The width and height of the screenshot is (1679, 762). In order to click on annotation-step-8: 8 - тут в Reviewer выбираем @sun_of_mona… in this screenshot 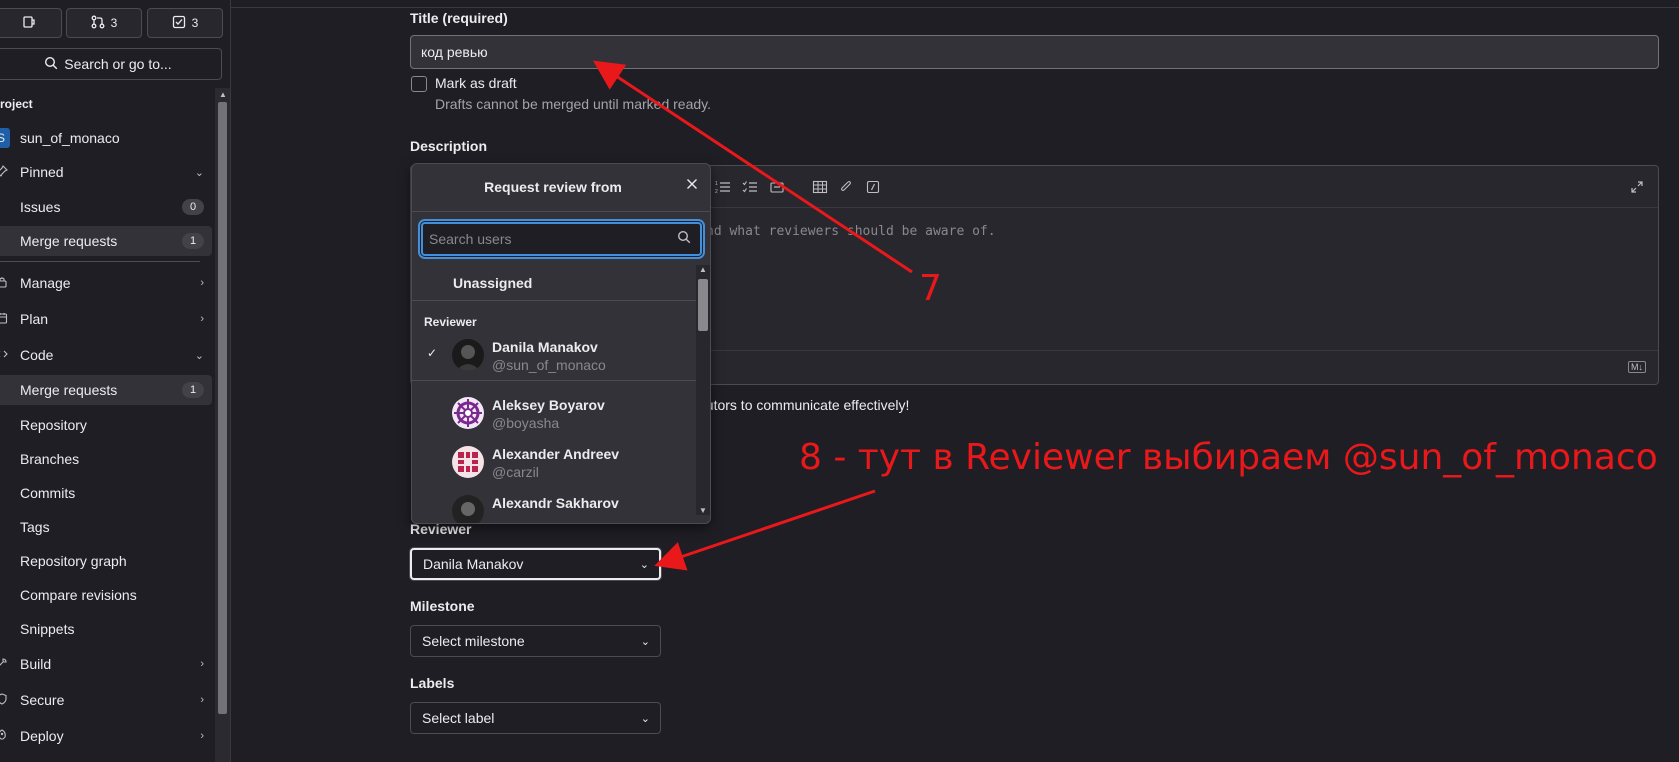, I will do `click(1228, 457)`.